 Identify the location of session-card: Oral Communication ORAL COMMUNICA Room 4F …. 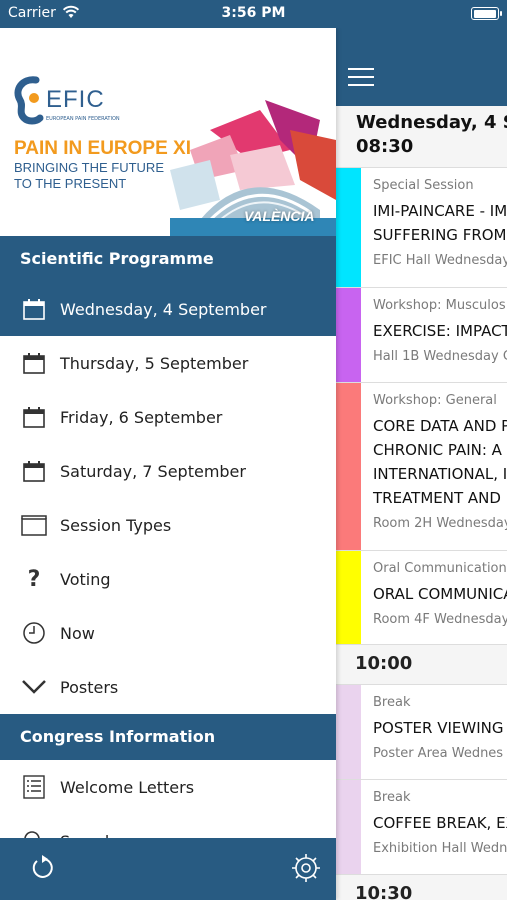
(421, 598).